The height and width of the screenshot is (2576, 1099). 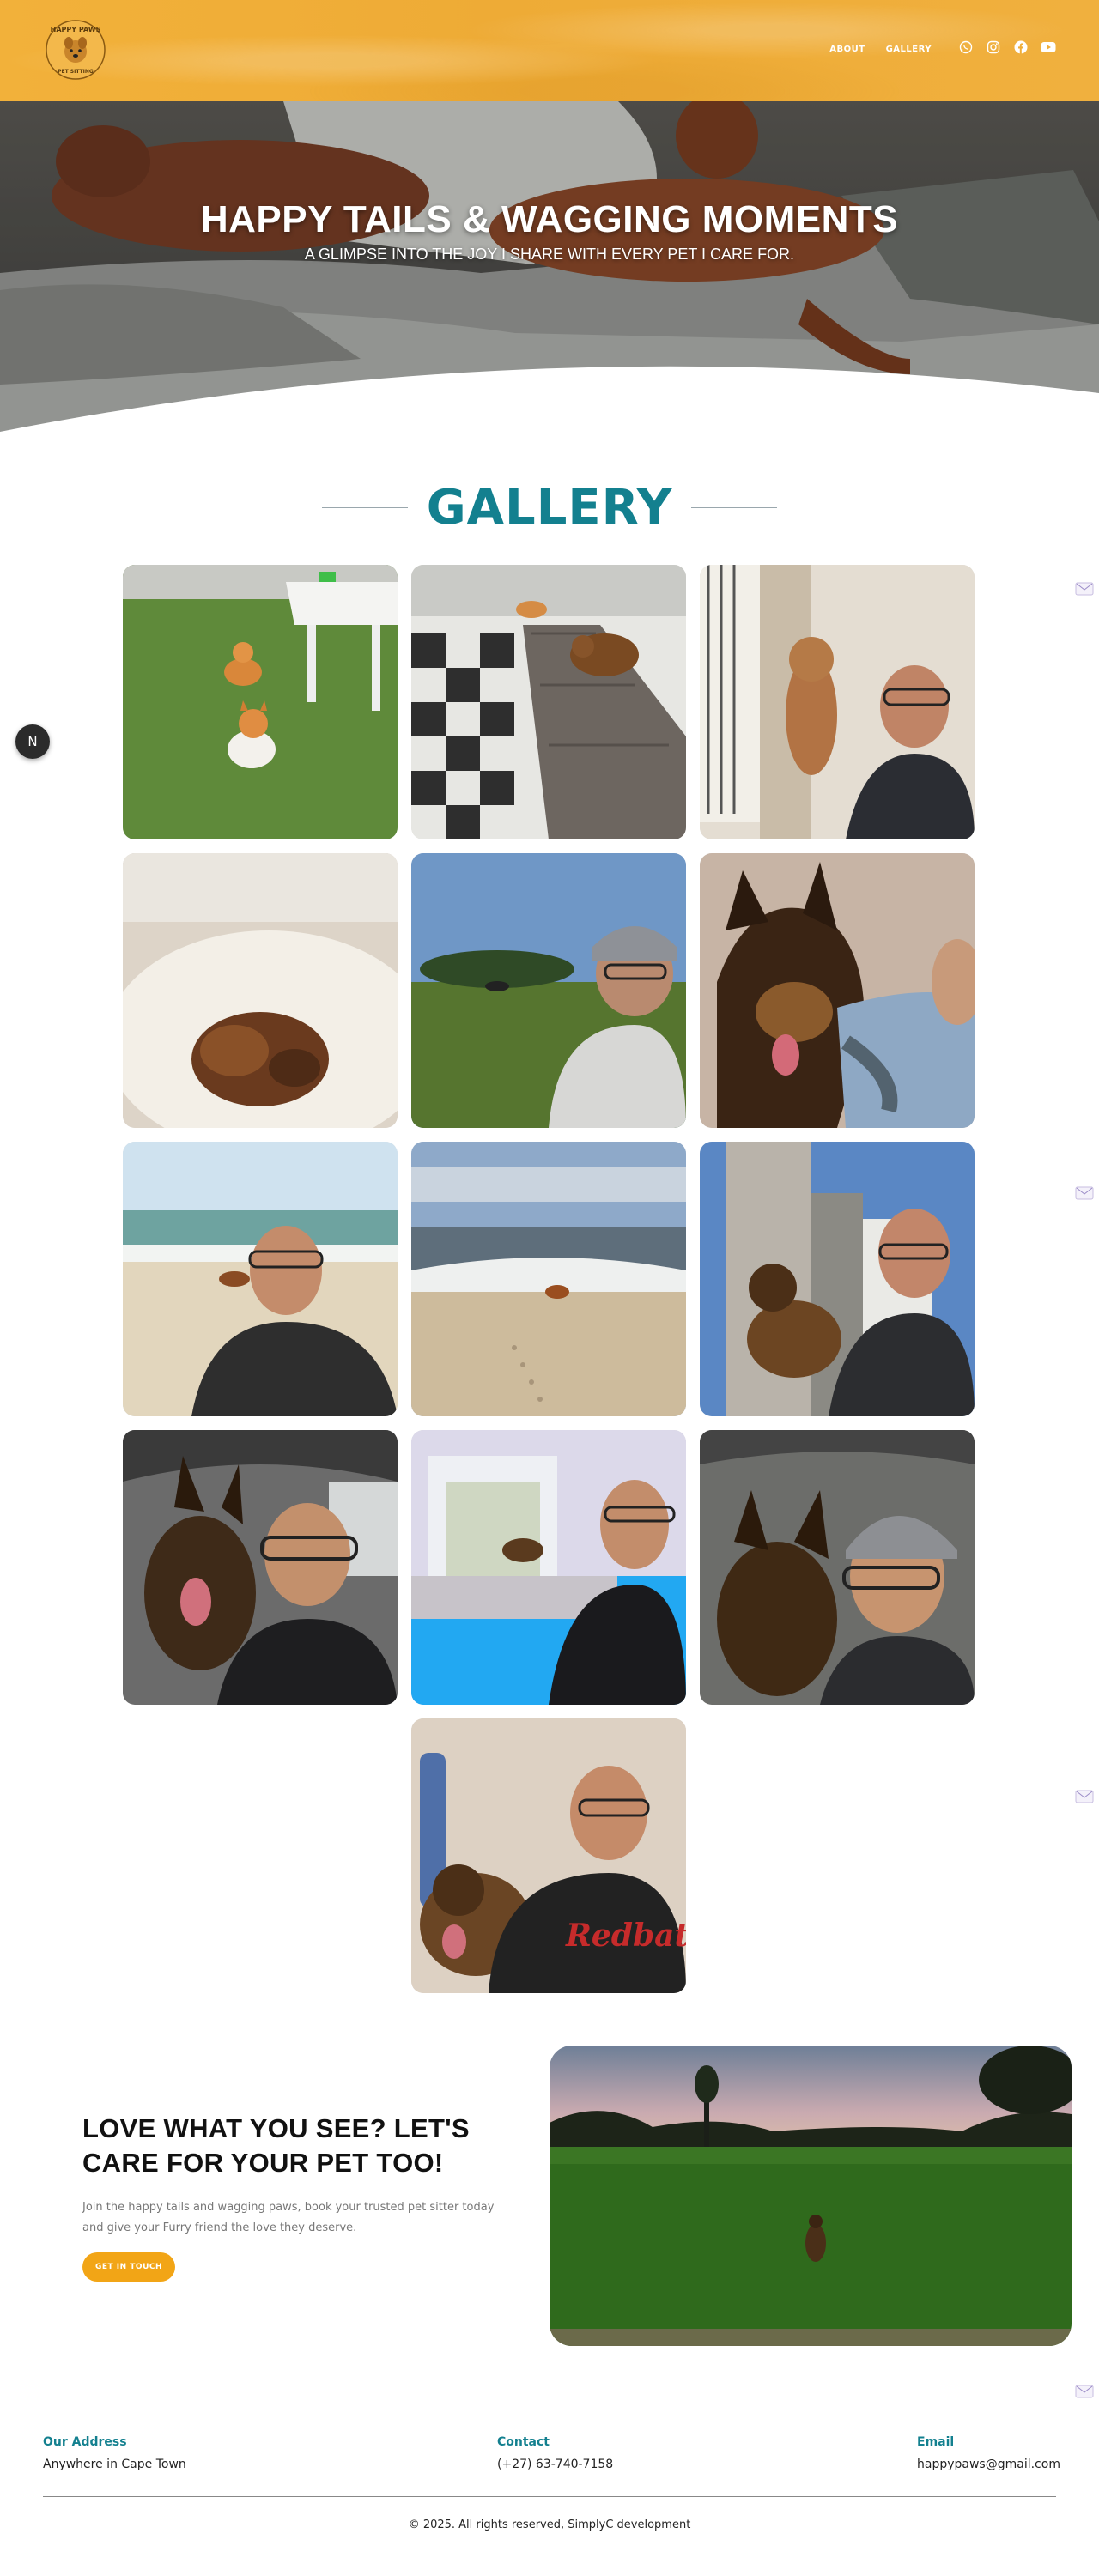 I want to click on logo-text: HAPPY PAWS, so click(x=76, y=29).